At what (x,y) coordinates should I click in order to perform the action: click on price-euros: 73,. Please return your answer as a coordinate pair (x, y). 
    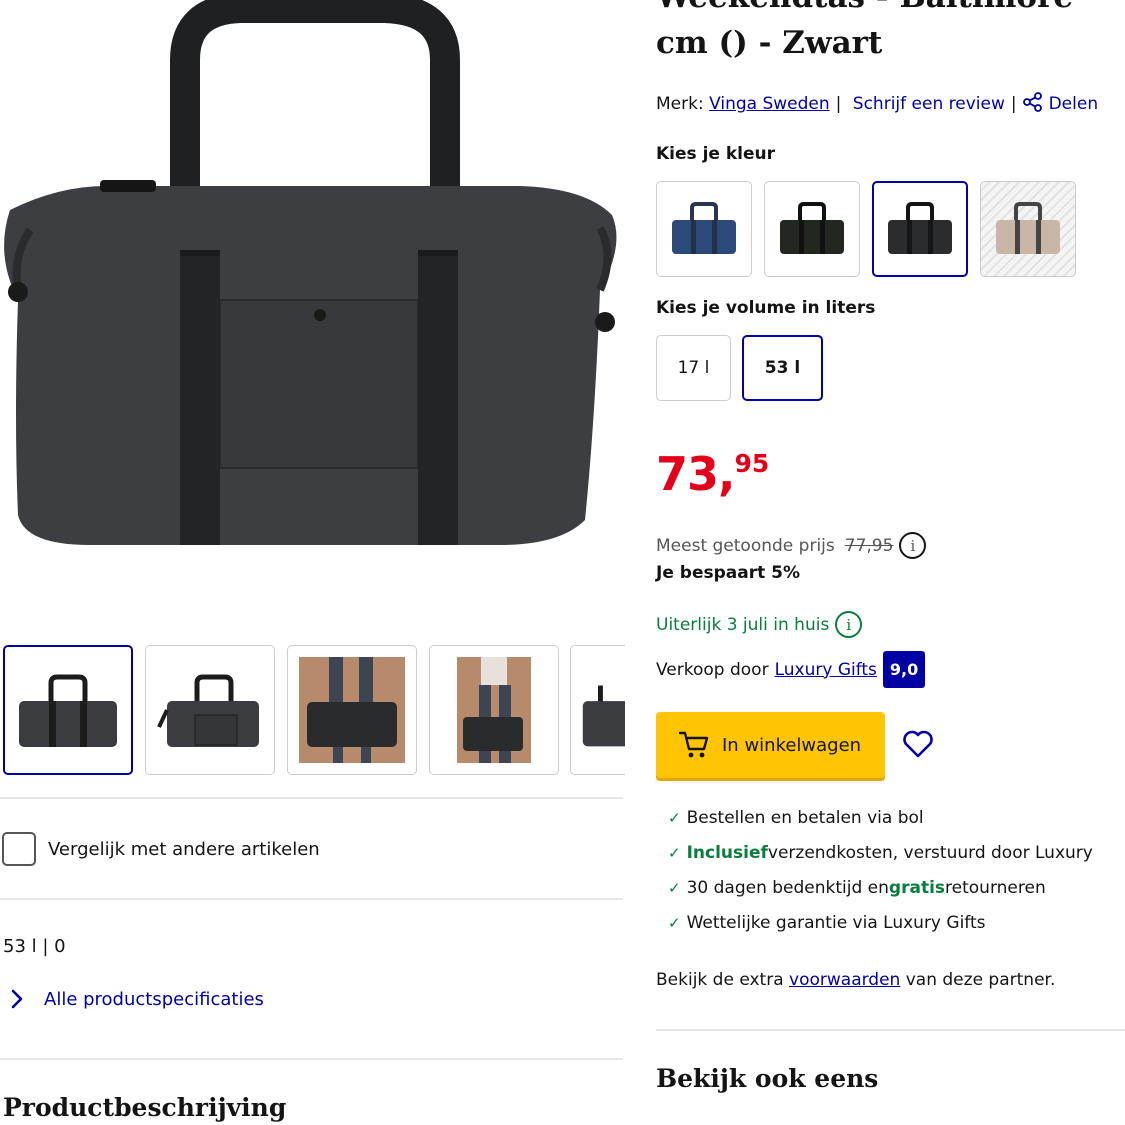
    Looking at the image, I should click on (695, 474).